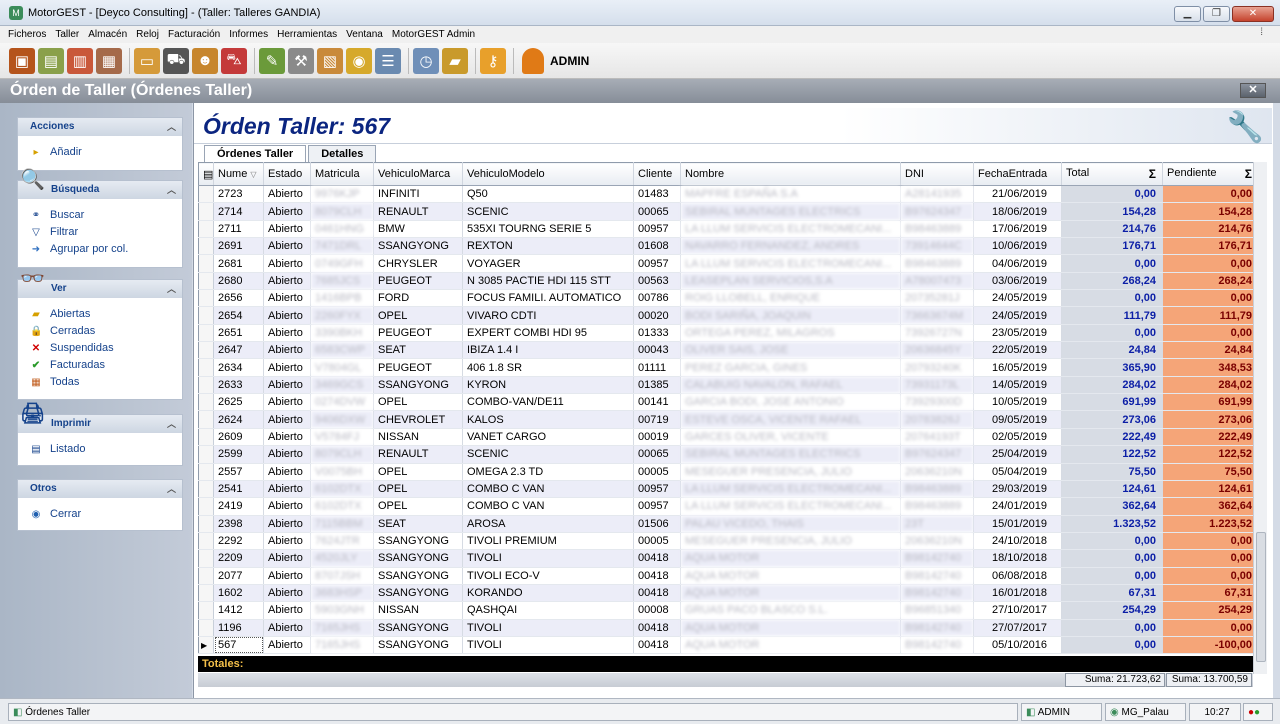 The image size is (1280, 724). I want to click on cell-marca: INFINITI, so click(418, 194).